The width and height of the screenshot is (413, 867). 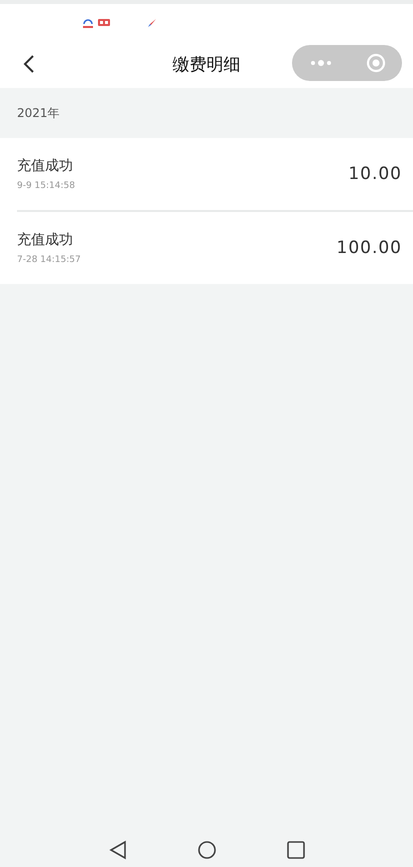 What do you see at coordinates (38, 113) in the screenshot?
I see `year-header: 2021年` at bounding box center [38, 113].